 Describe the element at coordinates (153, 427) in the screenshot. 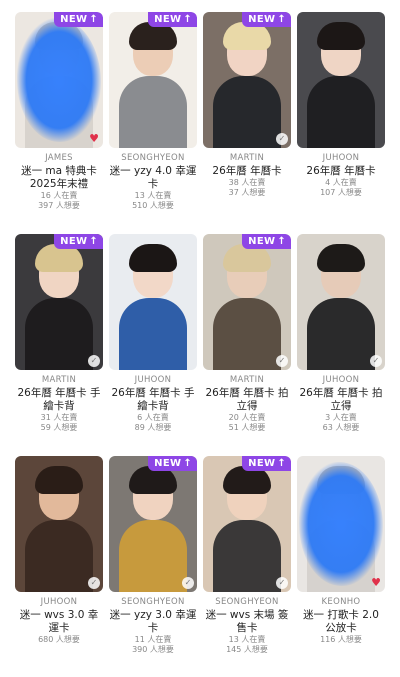

I see `wanted-count: 89 人想要` at that location.